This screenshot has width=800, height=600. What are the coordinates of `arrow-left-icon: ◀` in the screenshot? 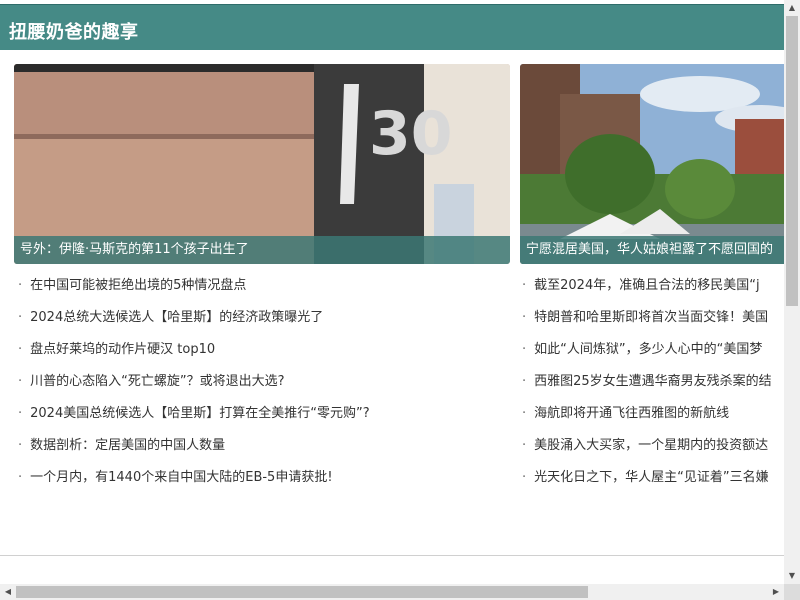 It's located at (8, 592).